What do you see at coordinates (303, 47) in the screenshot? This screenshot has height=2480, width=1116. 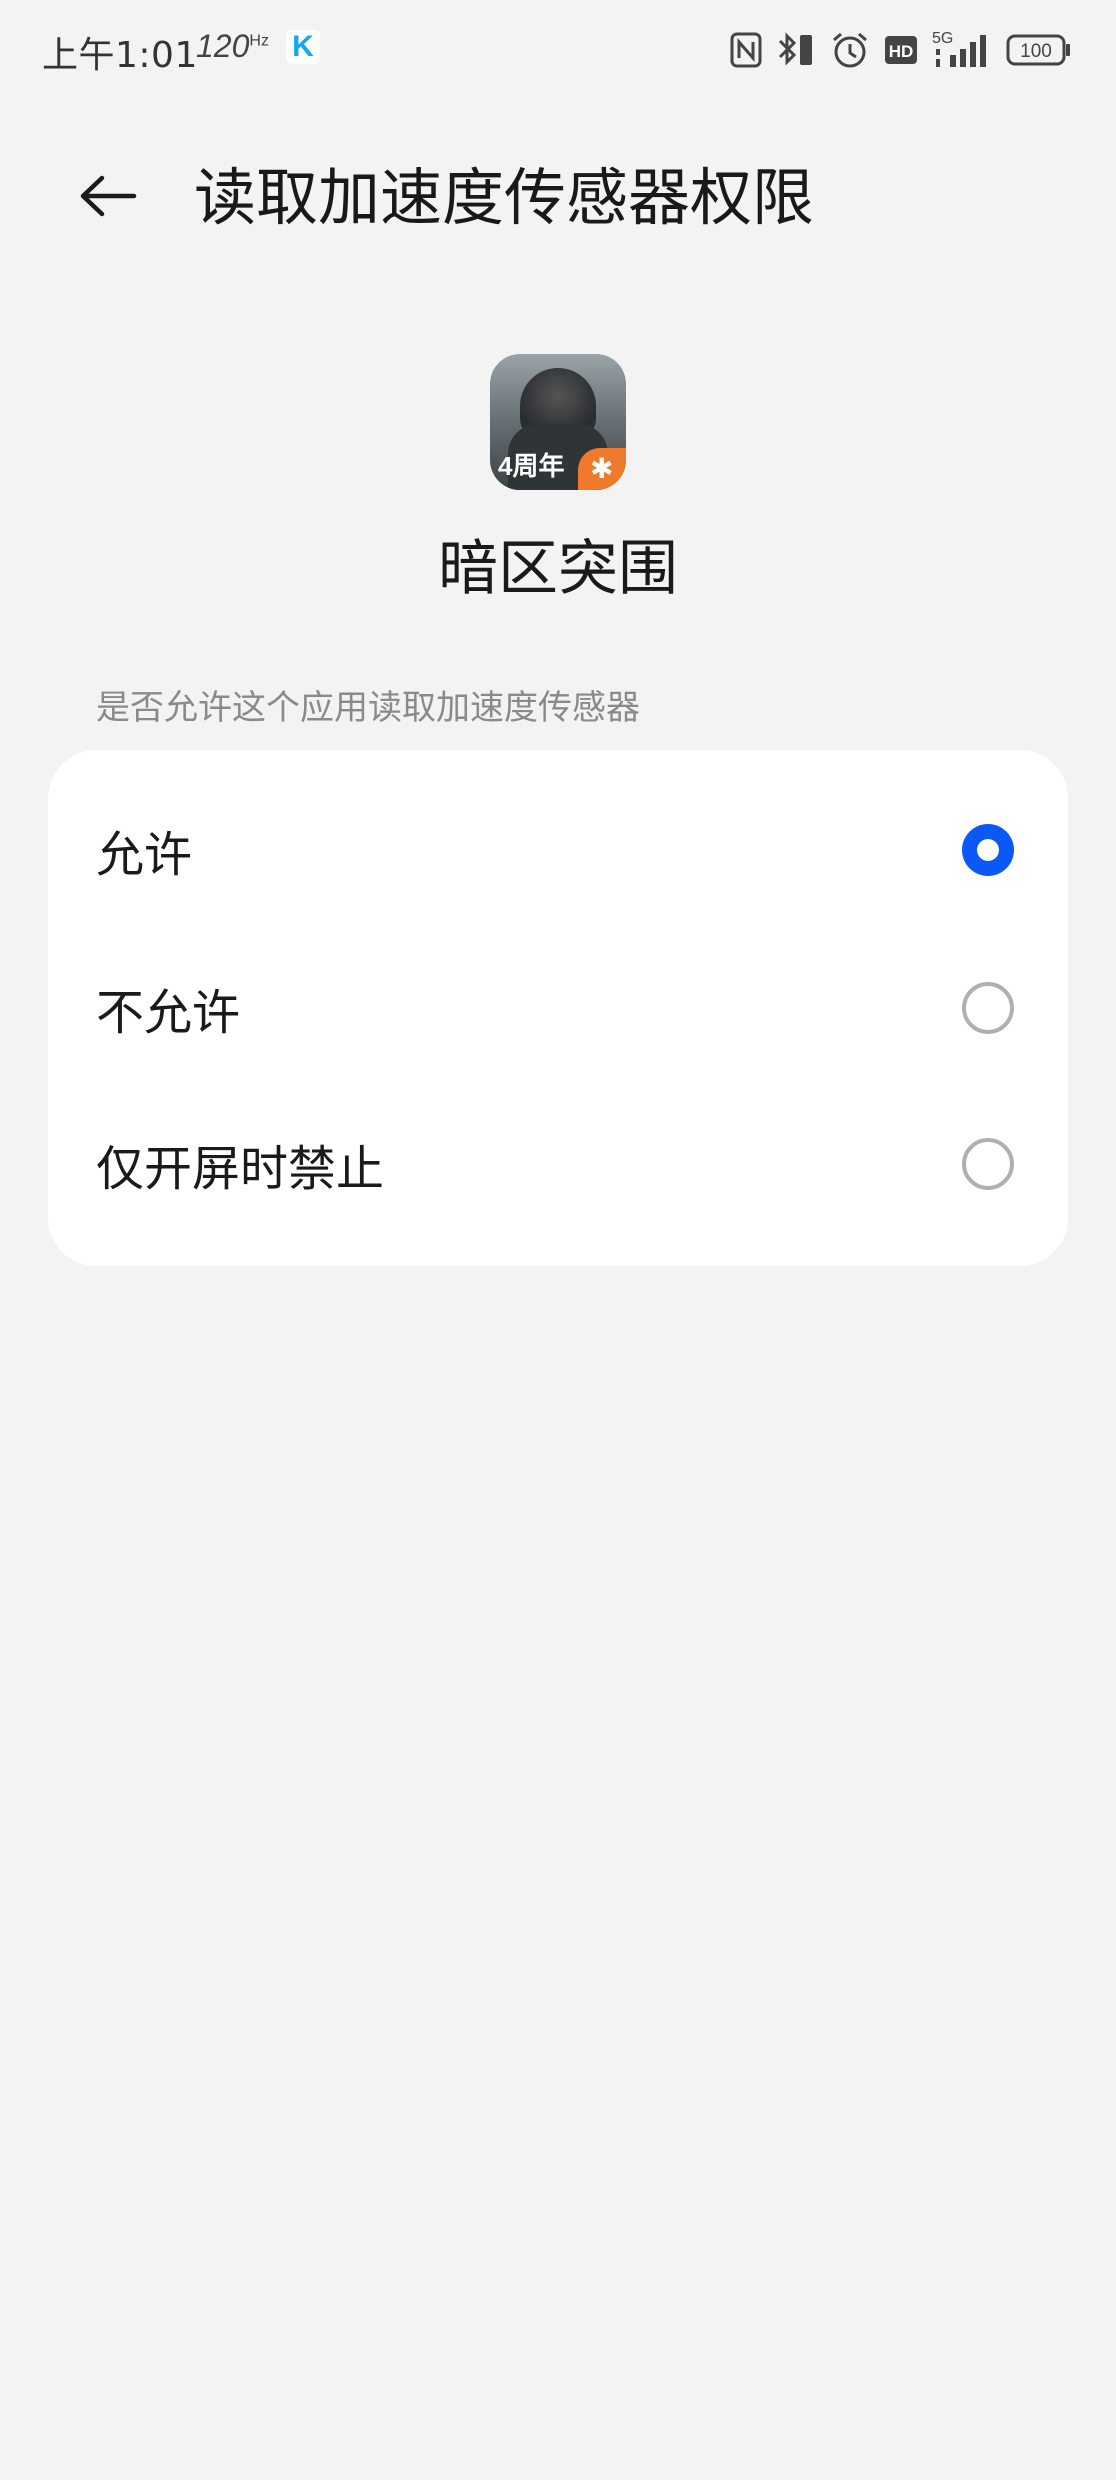 I see `notification-app-icon: K` at bounding box center [303, 47].